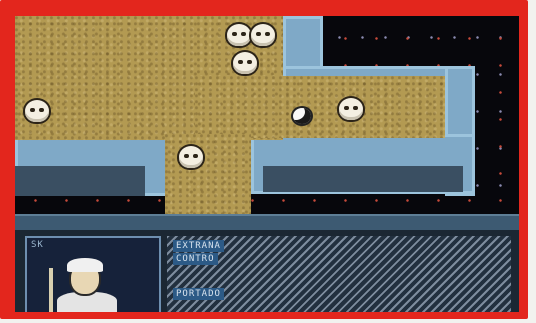 The height and width of the screenshot is (323, 536). I want to click on stat-line-1: EXTRANA, so click(198, 246).